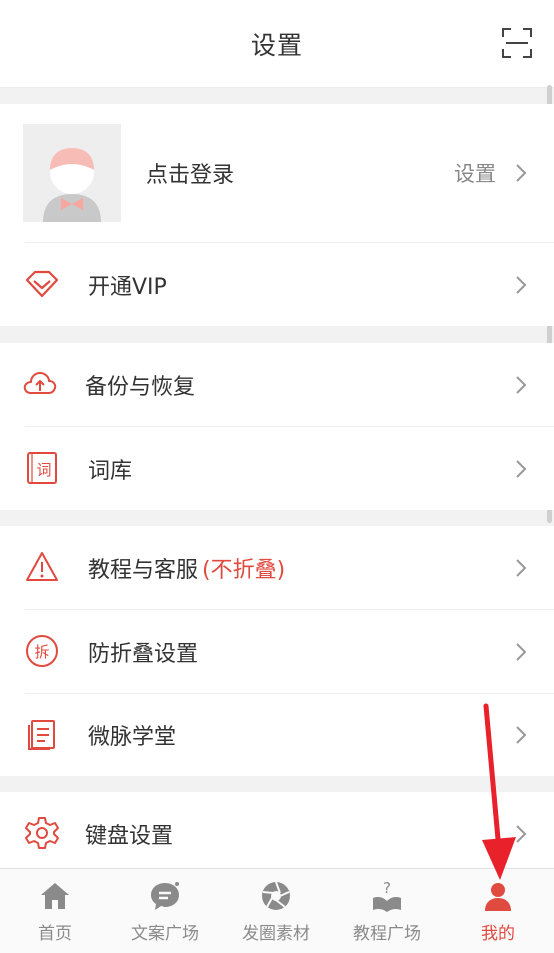 The width and height of the screenshot is (554, 953). Describe the element at coordinates (475, 173) in the screenshot. I see `profile-settings-text: 设置` at that location.